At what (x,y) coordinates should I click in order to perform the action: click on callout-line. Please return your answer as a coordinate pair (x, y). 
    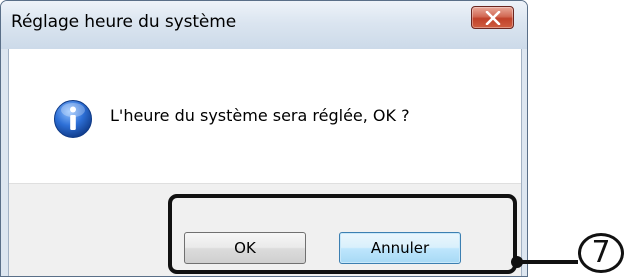
    Looking at the image, I should click on (549, 262).